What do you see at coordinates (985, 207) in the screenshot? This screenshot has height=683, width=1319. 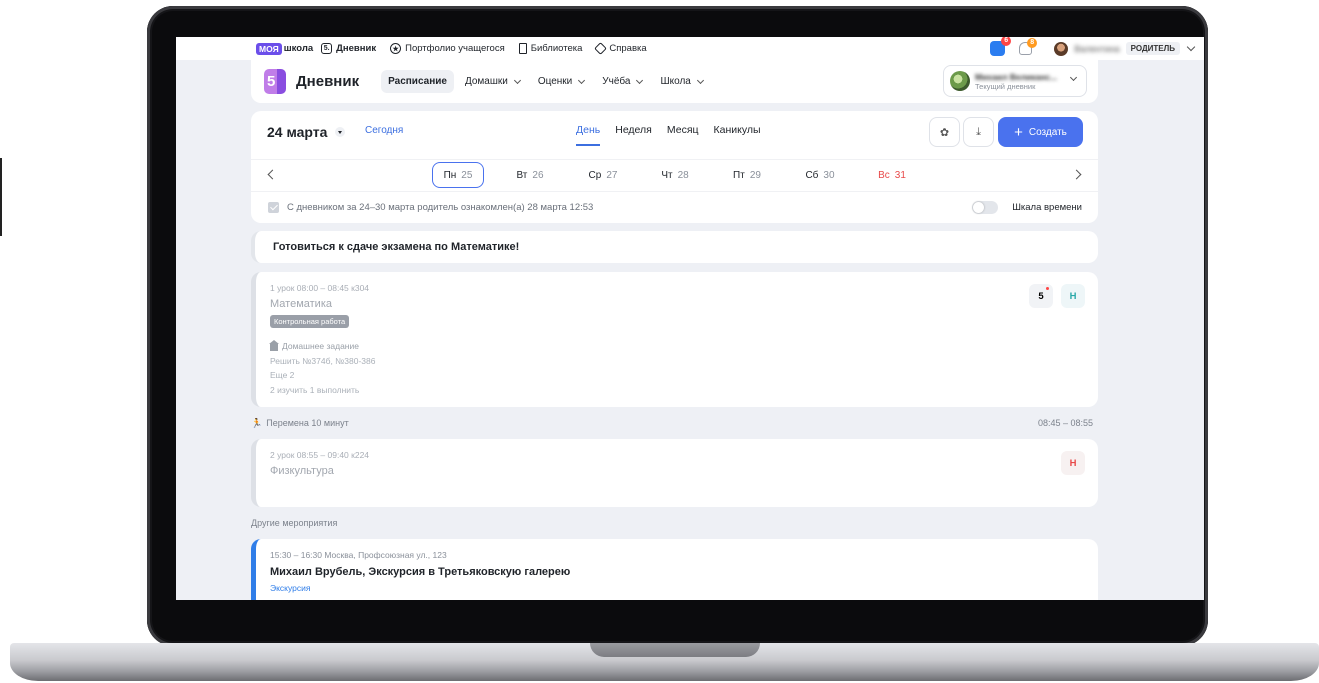 I see `timeline-toggle` at bounding box center [985, 207].